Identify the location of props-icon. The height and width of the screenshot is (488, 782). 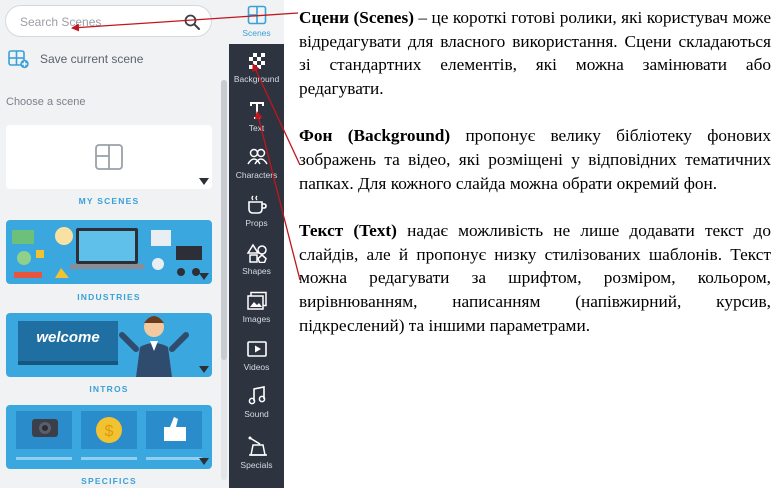
(257, 204).